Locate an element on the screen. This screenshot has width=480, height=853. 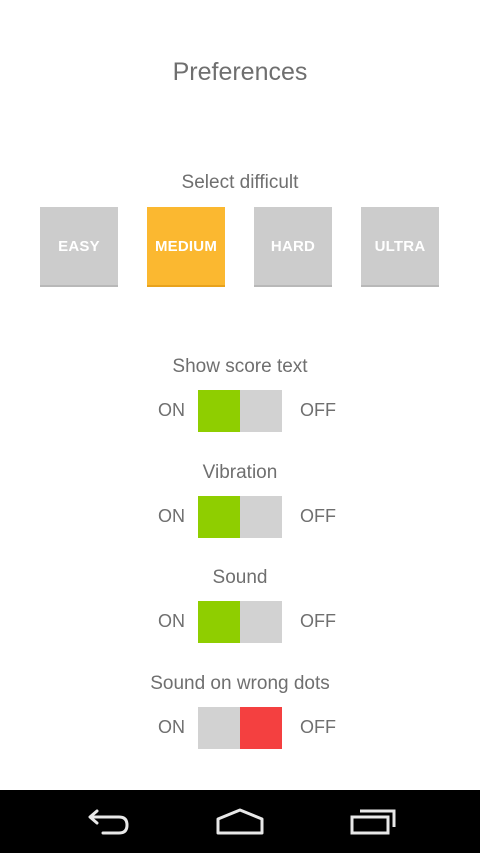
sound-toggle is located at coordinates (240, 622).